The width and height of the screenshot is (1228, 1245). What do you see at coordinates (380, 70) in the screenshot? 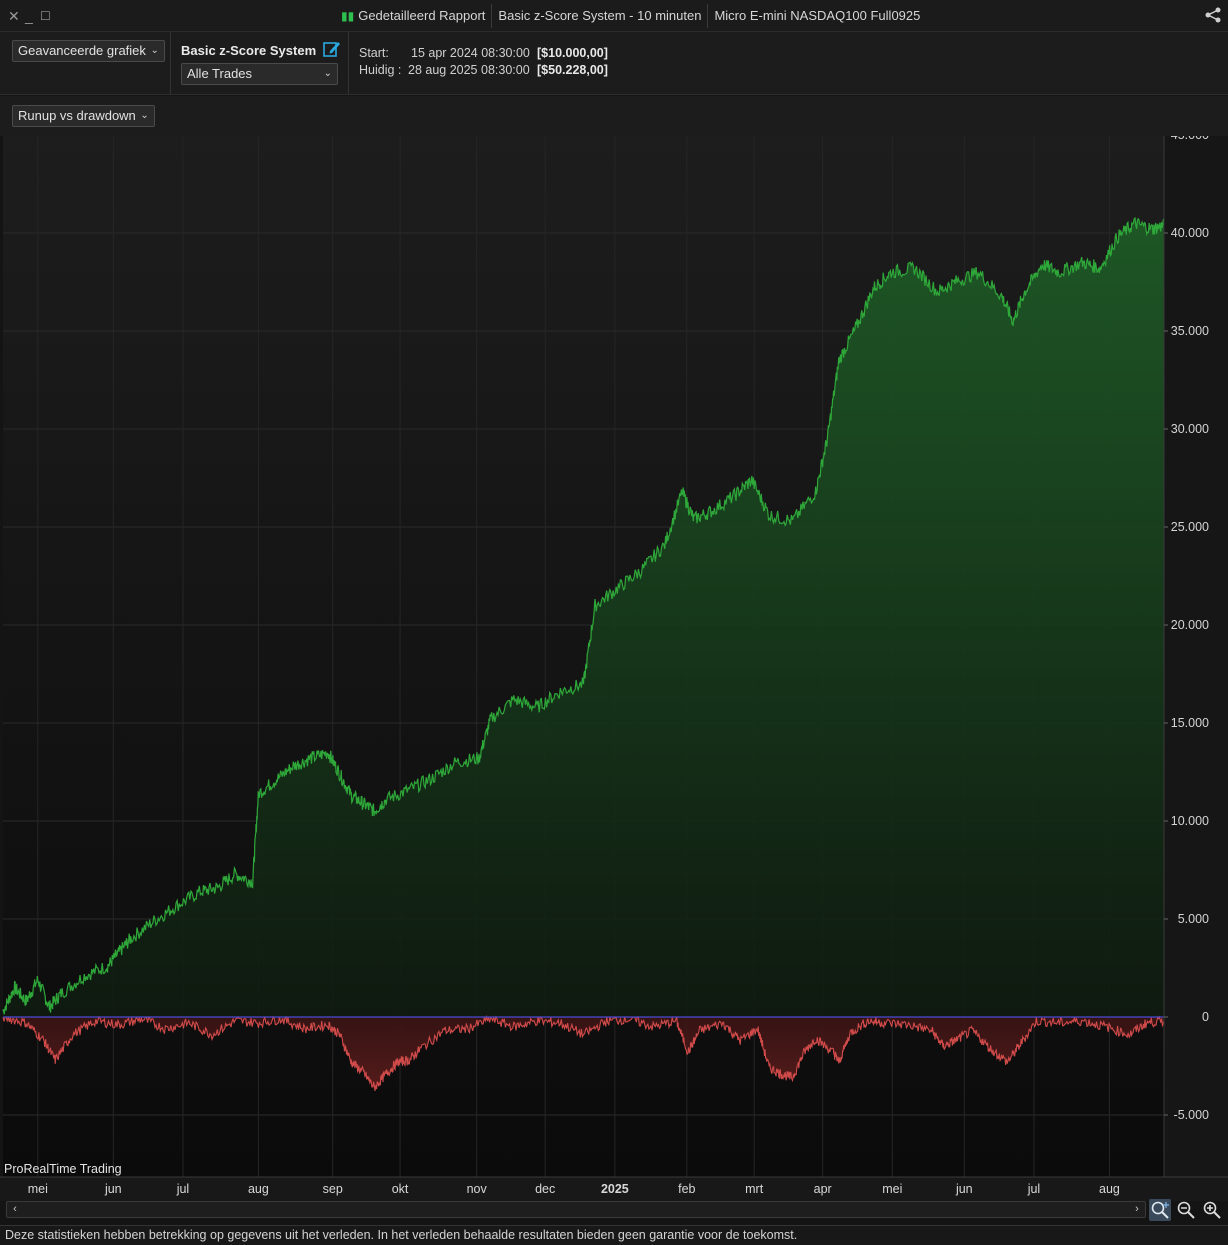
I see `current-label: Huidig :` at bounding box center [380, 70].